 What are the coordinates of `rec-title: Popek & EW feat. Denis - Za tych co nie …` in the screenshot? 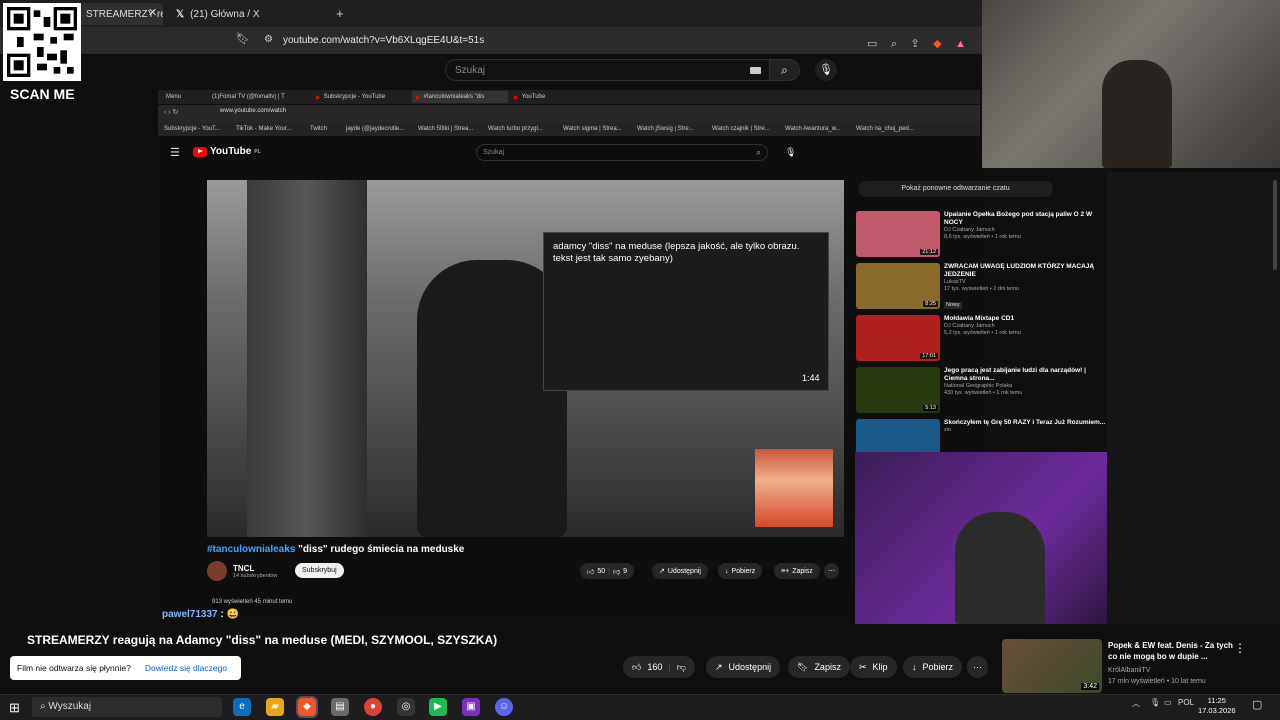 It's located at (1170, 651).